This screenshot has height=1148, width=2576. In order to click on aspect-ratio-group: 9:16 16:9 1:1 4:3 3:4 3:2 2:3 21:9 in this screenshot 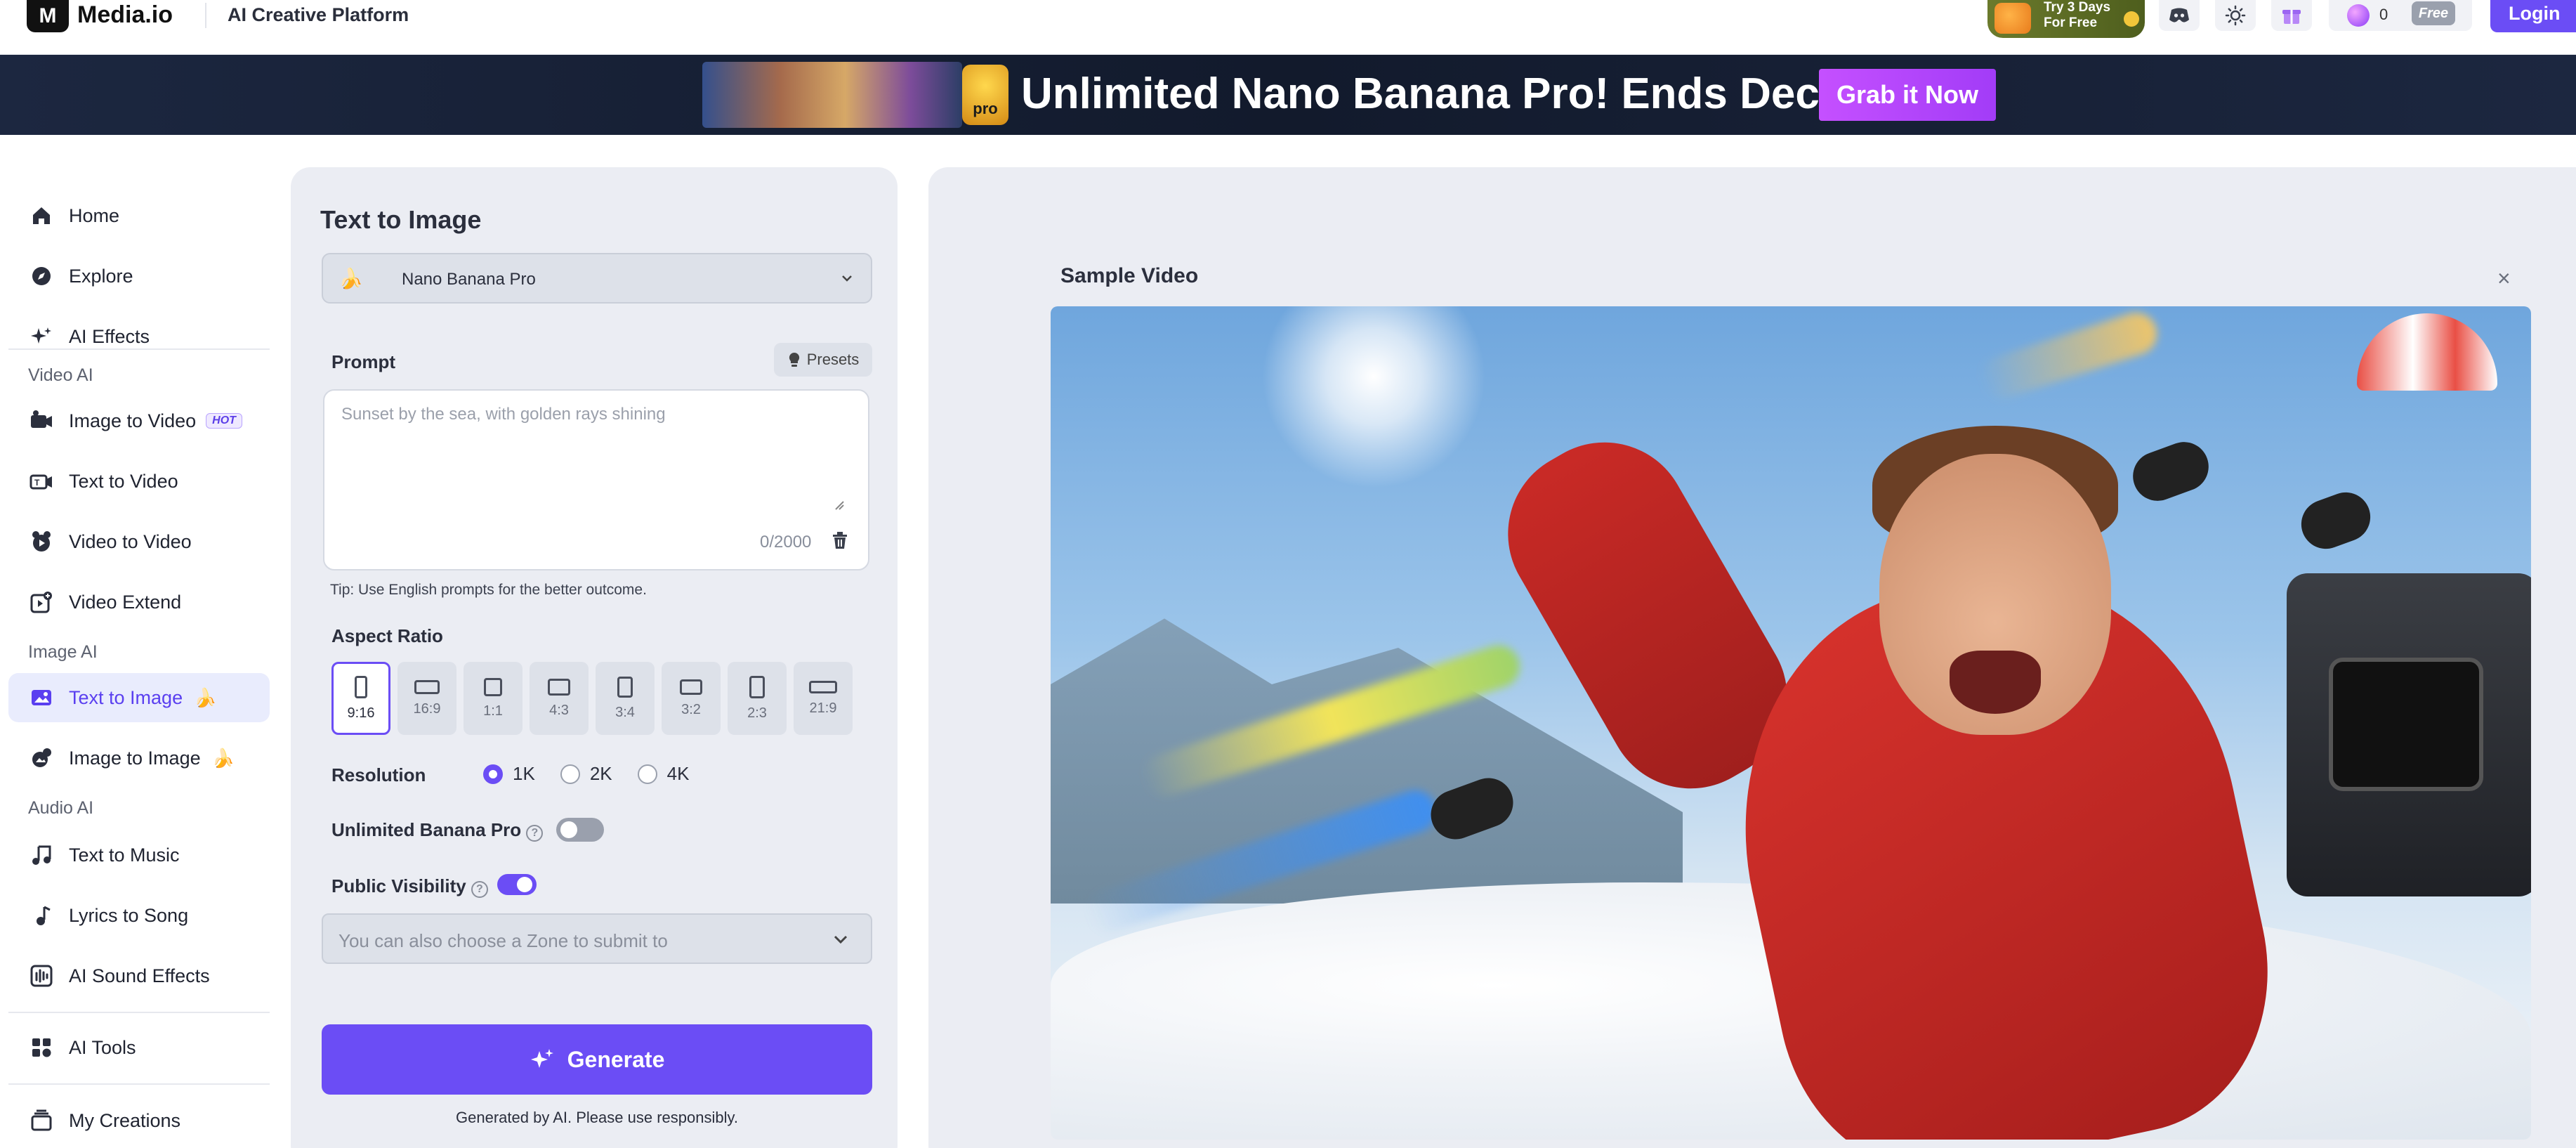, I will do `click(592, 698)`.